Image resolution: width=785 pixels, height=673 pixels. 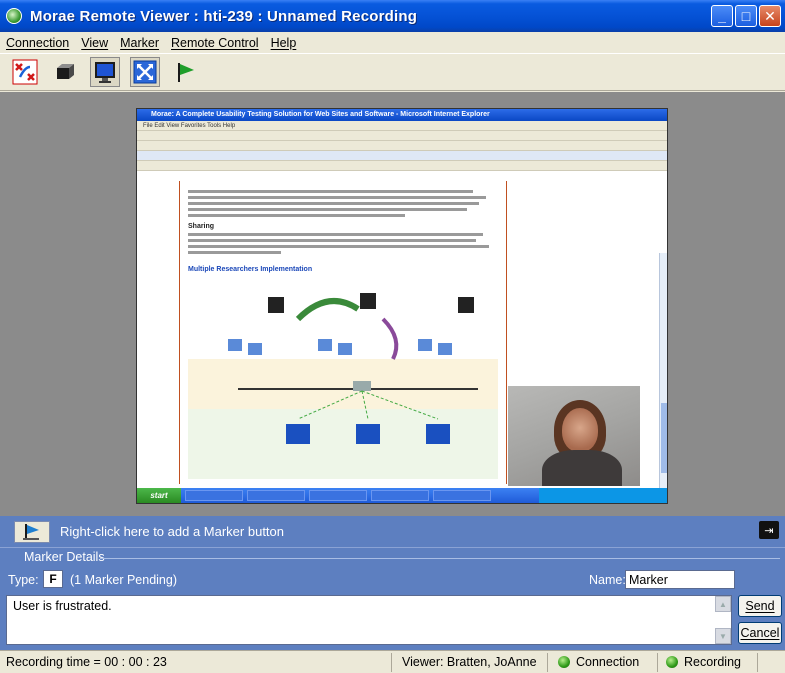 I want to click on flag-icon, so click(x=31, y=531).